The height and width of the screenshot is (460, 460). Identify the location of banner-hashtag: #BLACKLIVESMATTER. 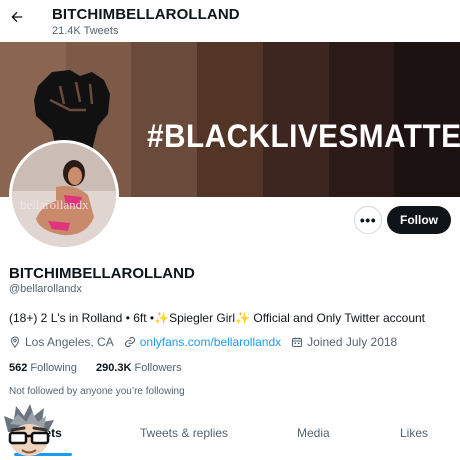
(303, 136).